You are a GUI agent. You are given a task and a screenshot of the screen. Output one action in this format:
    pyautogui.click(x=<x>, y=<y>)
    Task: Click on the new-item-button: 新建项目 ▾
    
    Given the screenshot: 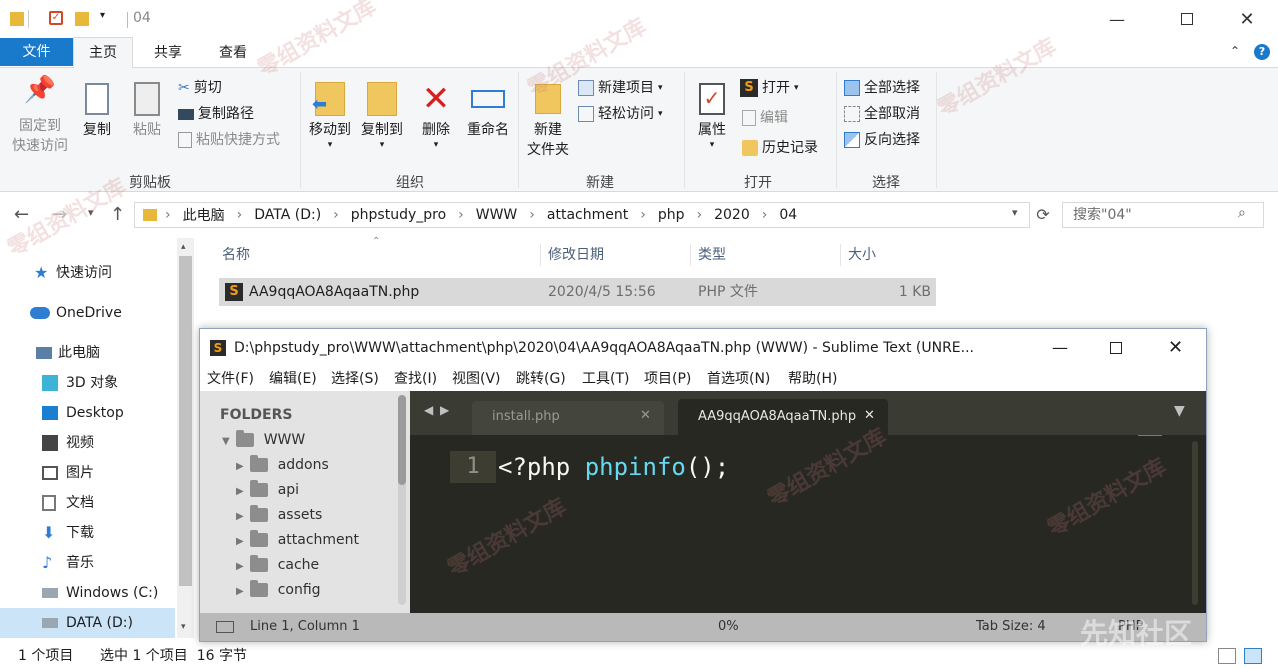 What is the action you would take?
    pyautogui.click(x=620, y=88)
    